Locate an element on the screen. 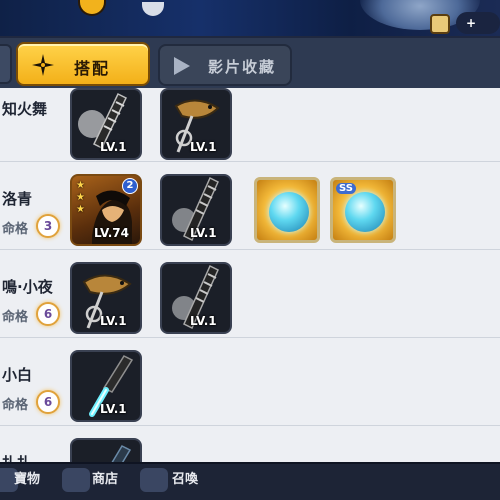  nav-shop: 商店 is located at coordinates (105, 477).